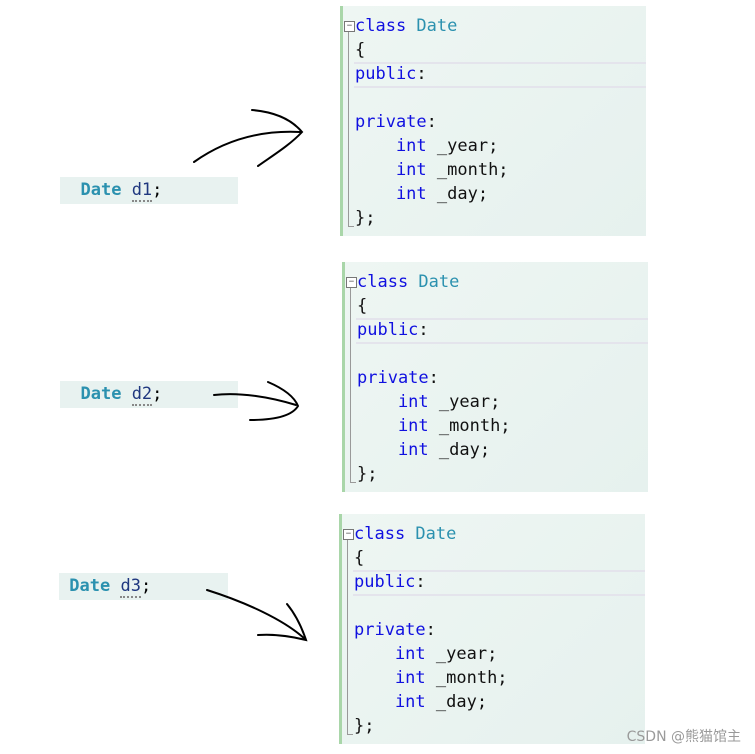  I want to click on watermark: CSDN @熊猫馆主, so click(683, 737).